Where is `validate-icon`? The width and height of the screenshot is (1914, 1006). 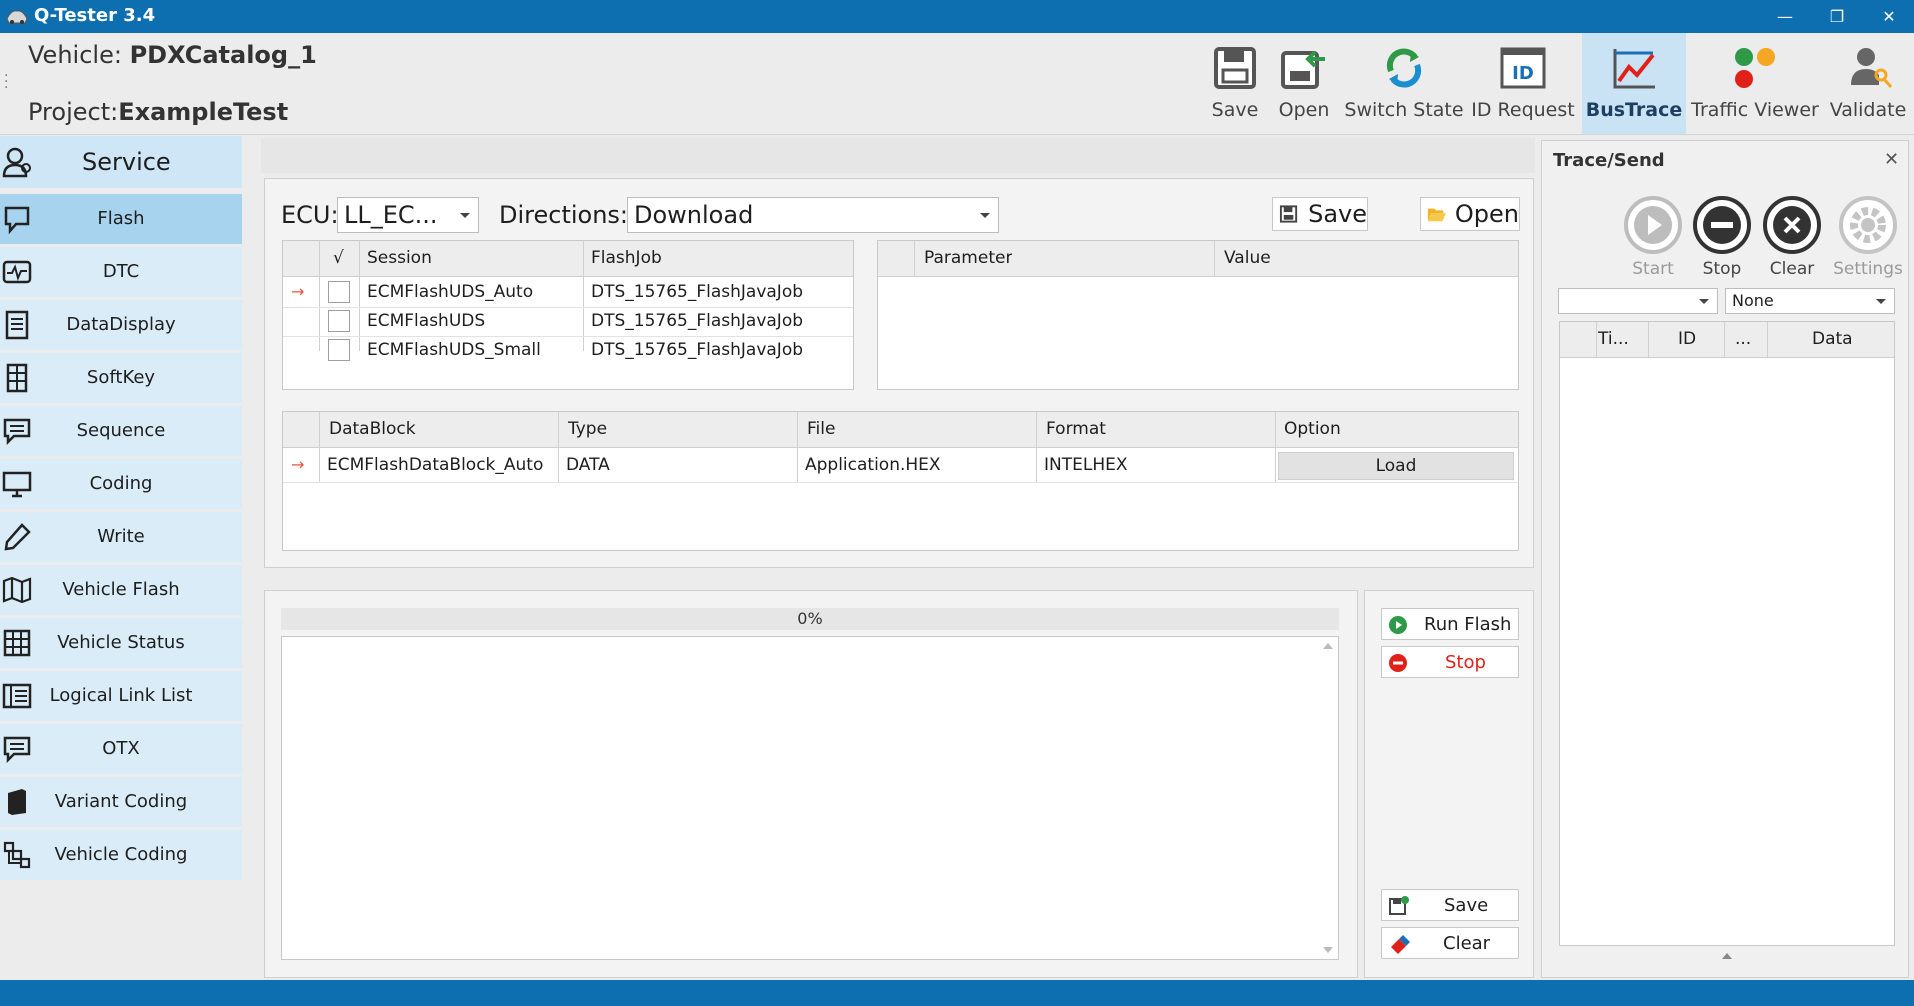
validate-icon is located at coordinates (1872, 68).